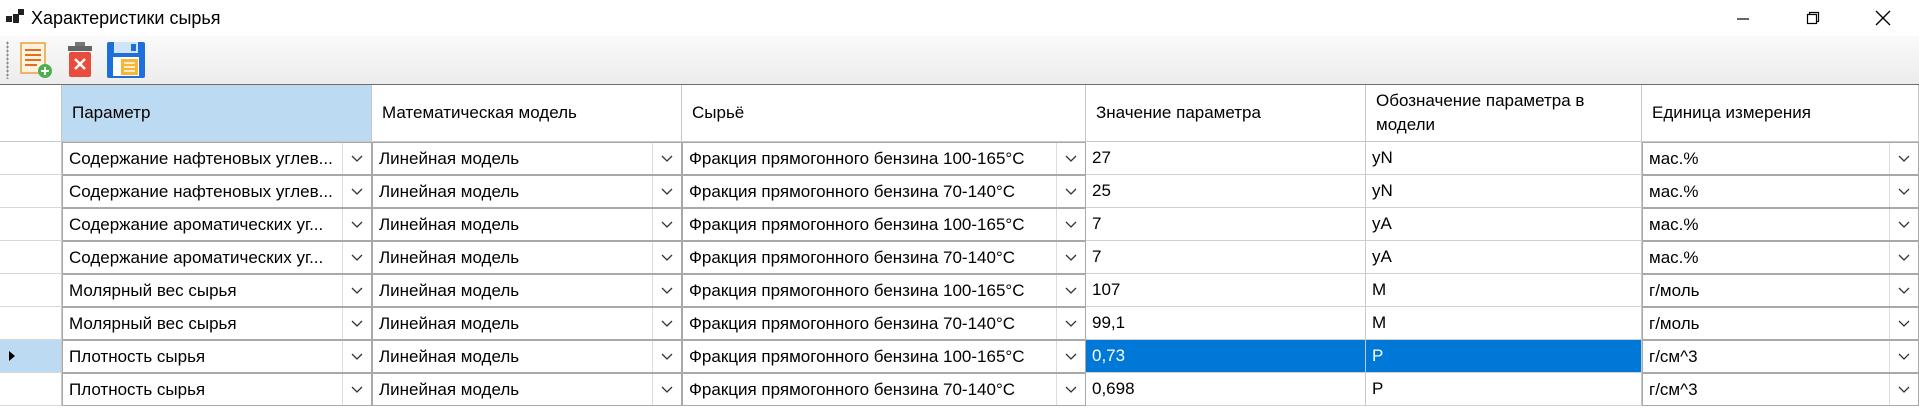 The height and width of the screenshot is (409, 1919). Describe the element at coordinates (1780, 113) in the screenshot. I see `column-header-unit: Единица измерения` at that location.